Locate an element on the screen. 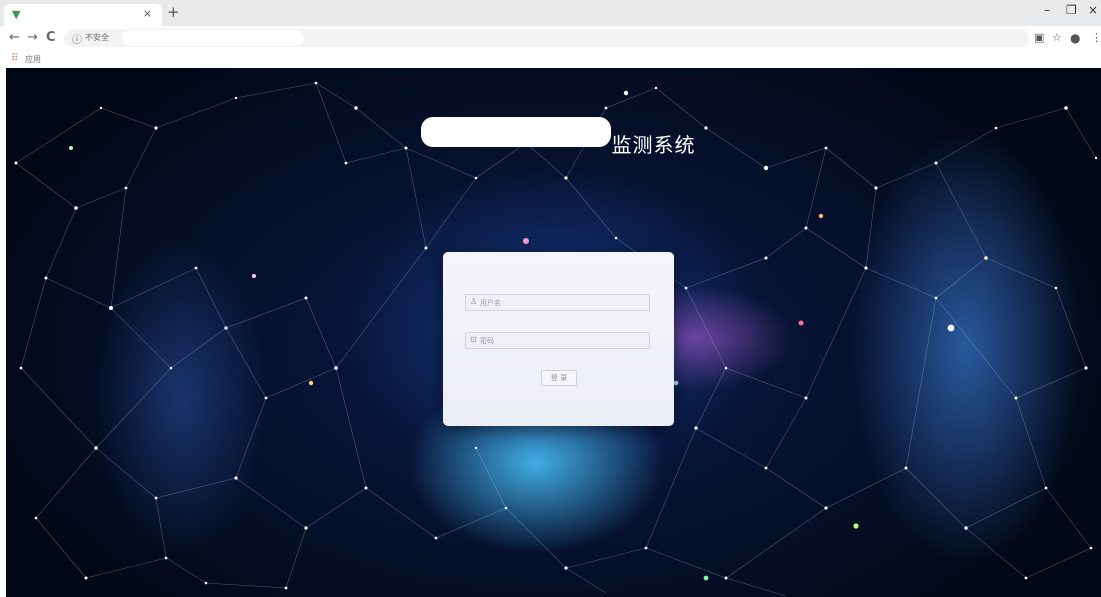  vue-logo-icon: ▼ is located at coordinates (16, 14).